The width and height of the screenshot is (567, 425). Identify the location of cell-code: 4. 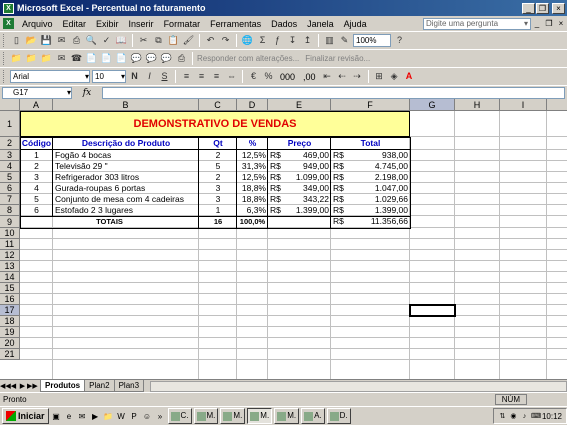
(36, 188).